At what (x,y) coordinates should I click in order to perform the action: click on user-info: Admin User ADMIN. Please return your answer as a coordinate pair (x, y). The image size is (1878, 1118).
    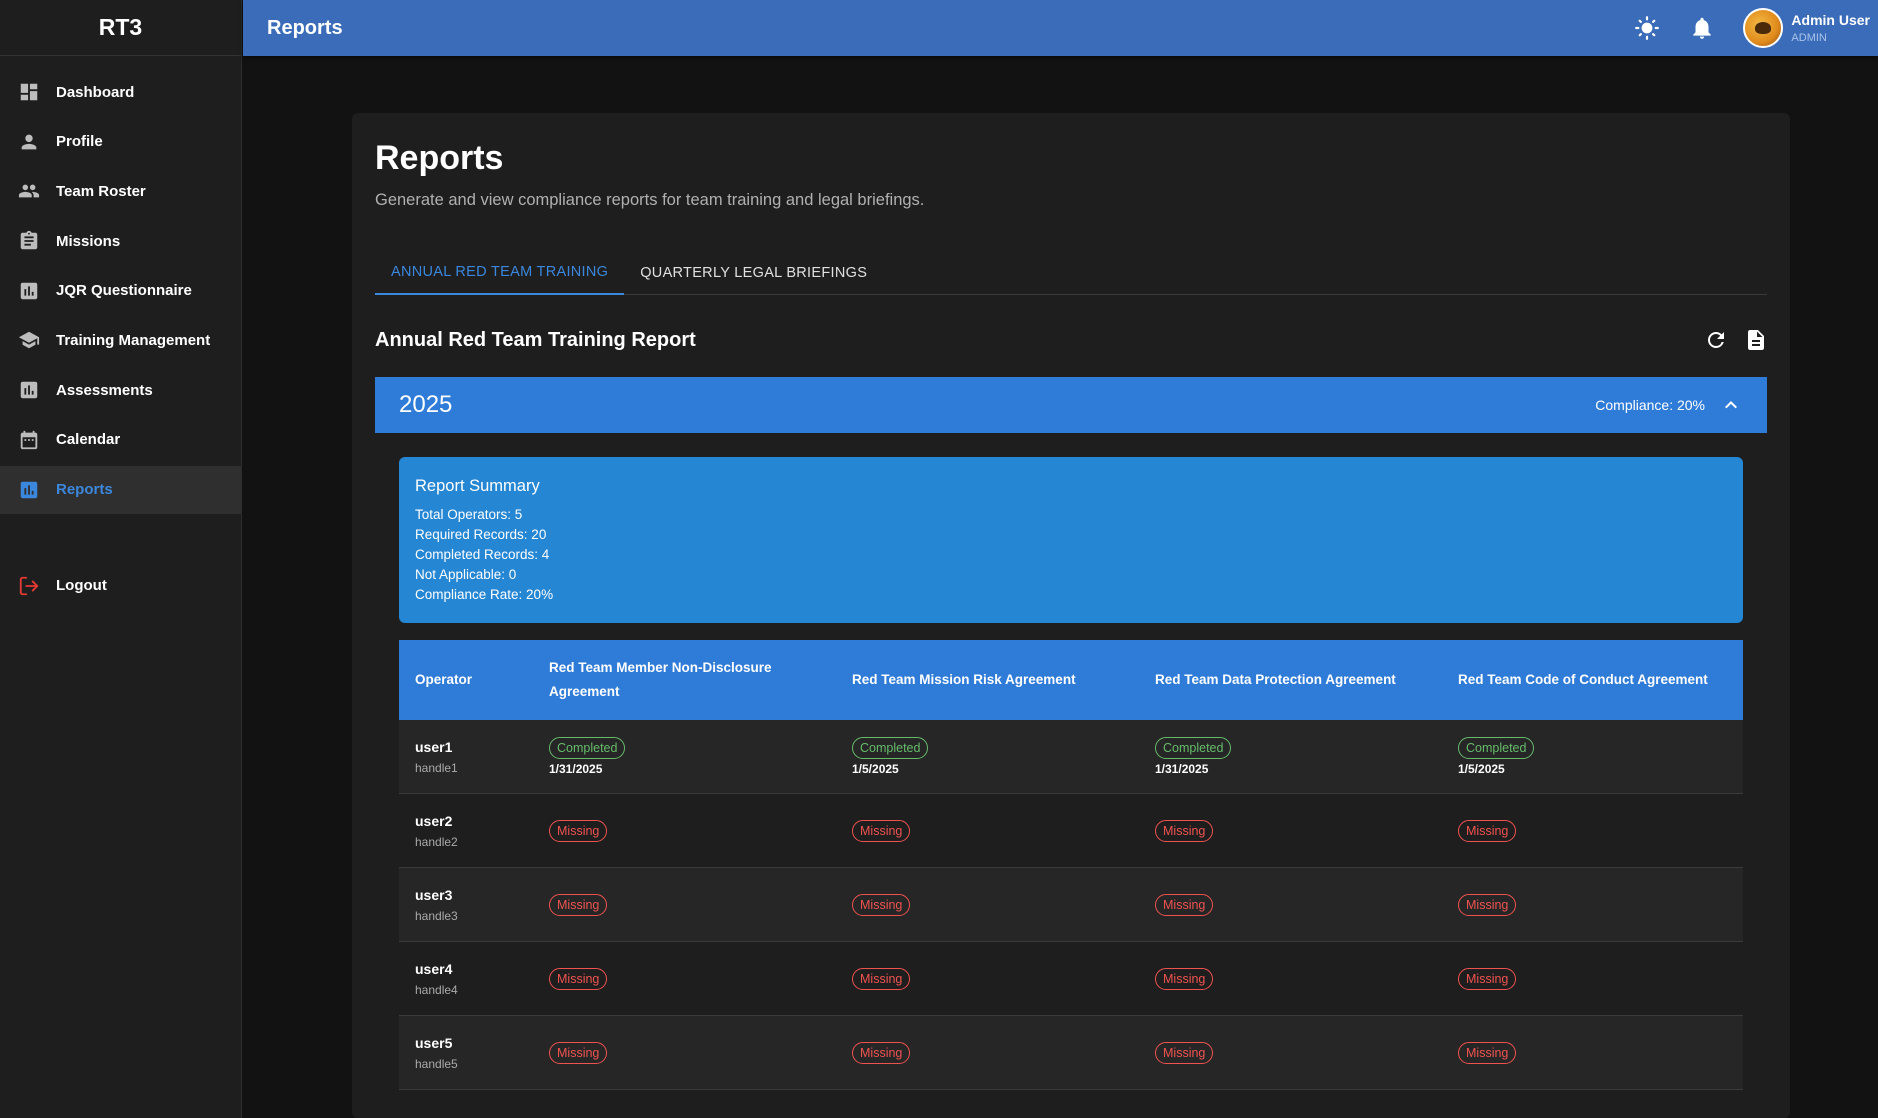
    Looking at the image, I should click on (1830, 28).